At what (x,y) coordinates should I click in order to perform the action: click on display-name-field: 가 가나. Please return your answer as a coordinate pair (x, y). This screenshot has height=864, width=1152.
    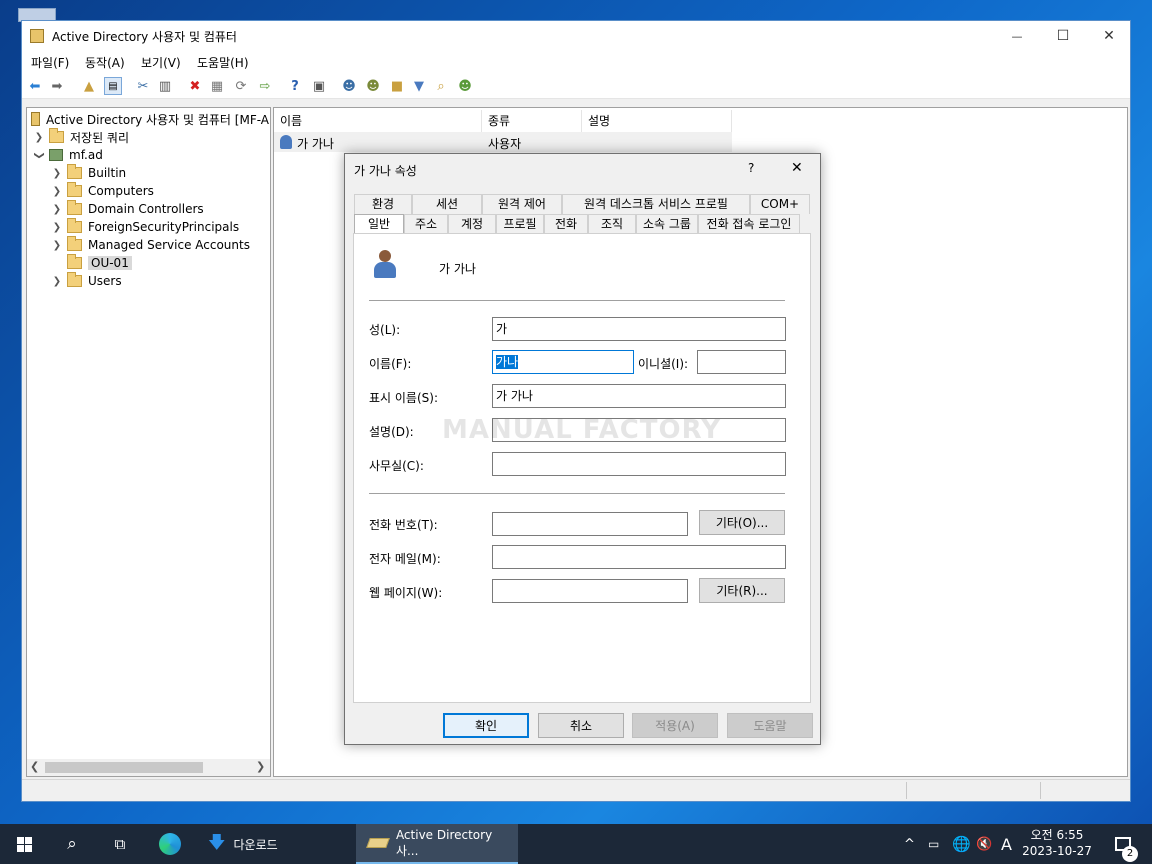
    Looking at the image, I should click on (639, 396).